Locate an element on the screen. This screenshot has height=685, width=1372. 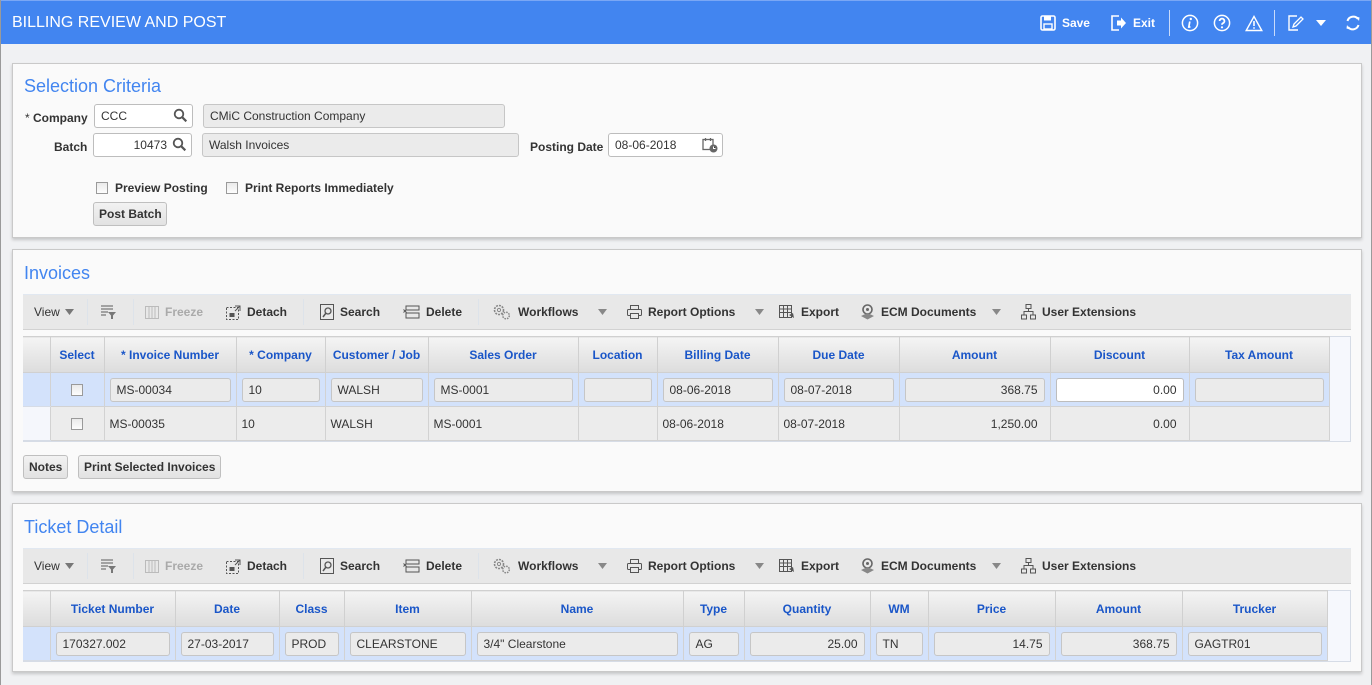
tax-amount-field is located at coordinates (1259, 389).